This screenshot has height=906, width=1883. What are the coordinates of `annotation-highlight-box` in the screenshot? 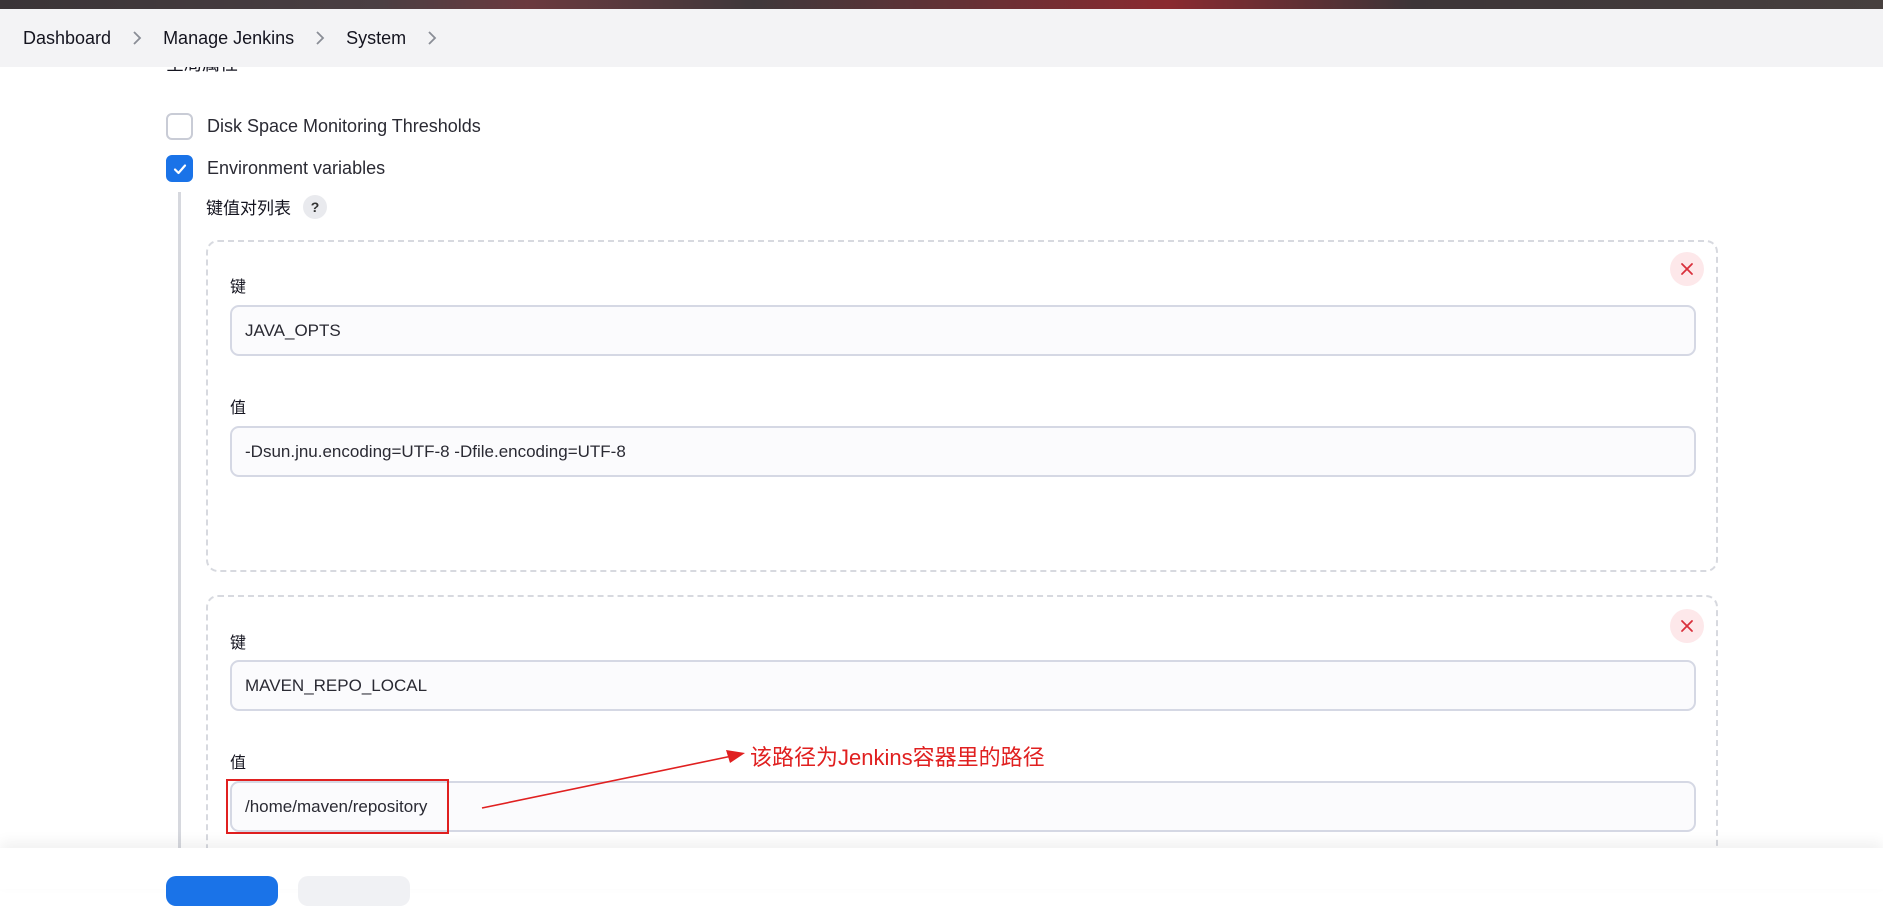 It's located at (337, 806).